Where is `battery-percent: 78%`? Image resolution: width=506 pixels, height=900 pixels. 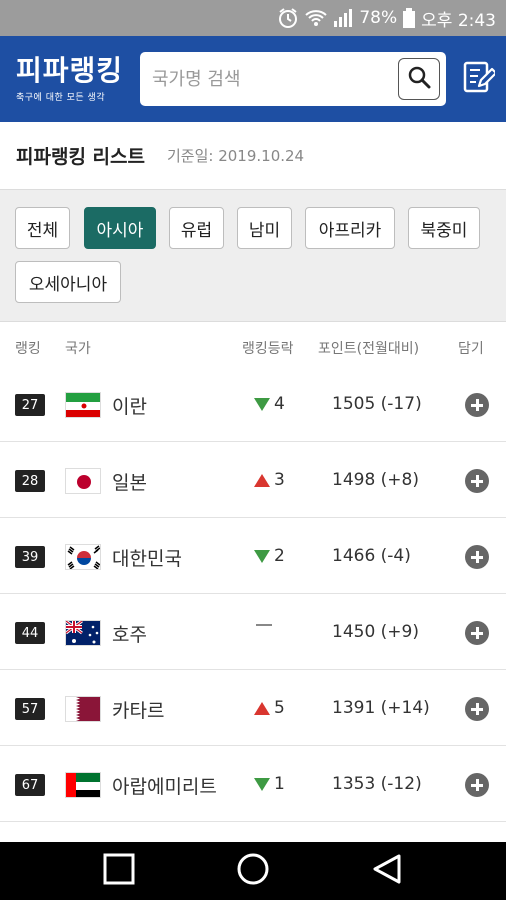
battery-percent: 78% is located at coordinates (378, 18).